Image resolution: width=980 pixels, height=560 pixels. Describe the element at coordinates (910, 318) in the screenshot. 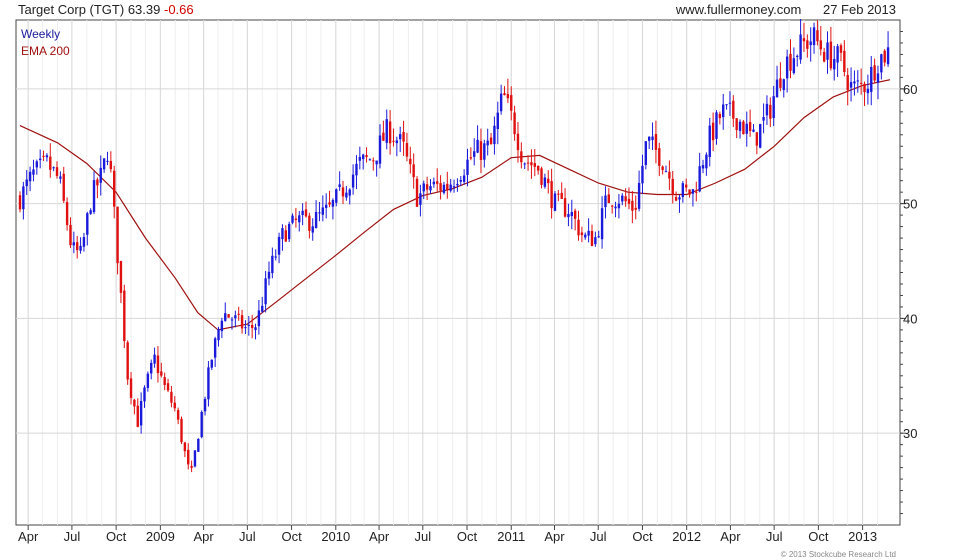

I see `y-tick-label: 40` at that location.